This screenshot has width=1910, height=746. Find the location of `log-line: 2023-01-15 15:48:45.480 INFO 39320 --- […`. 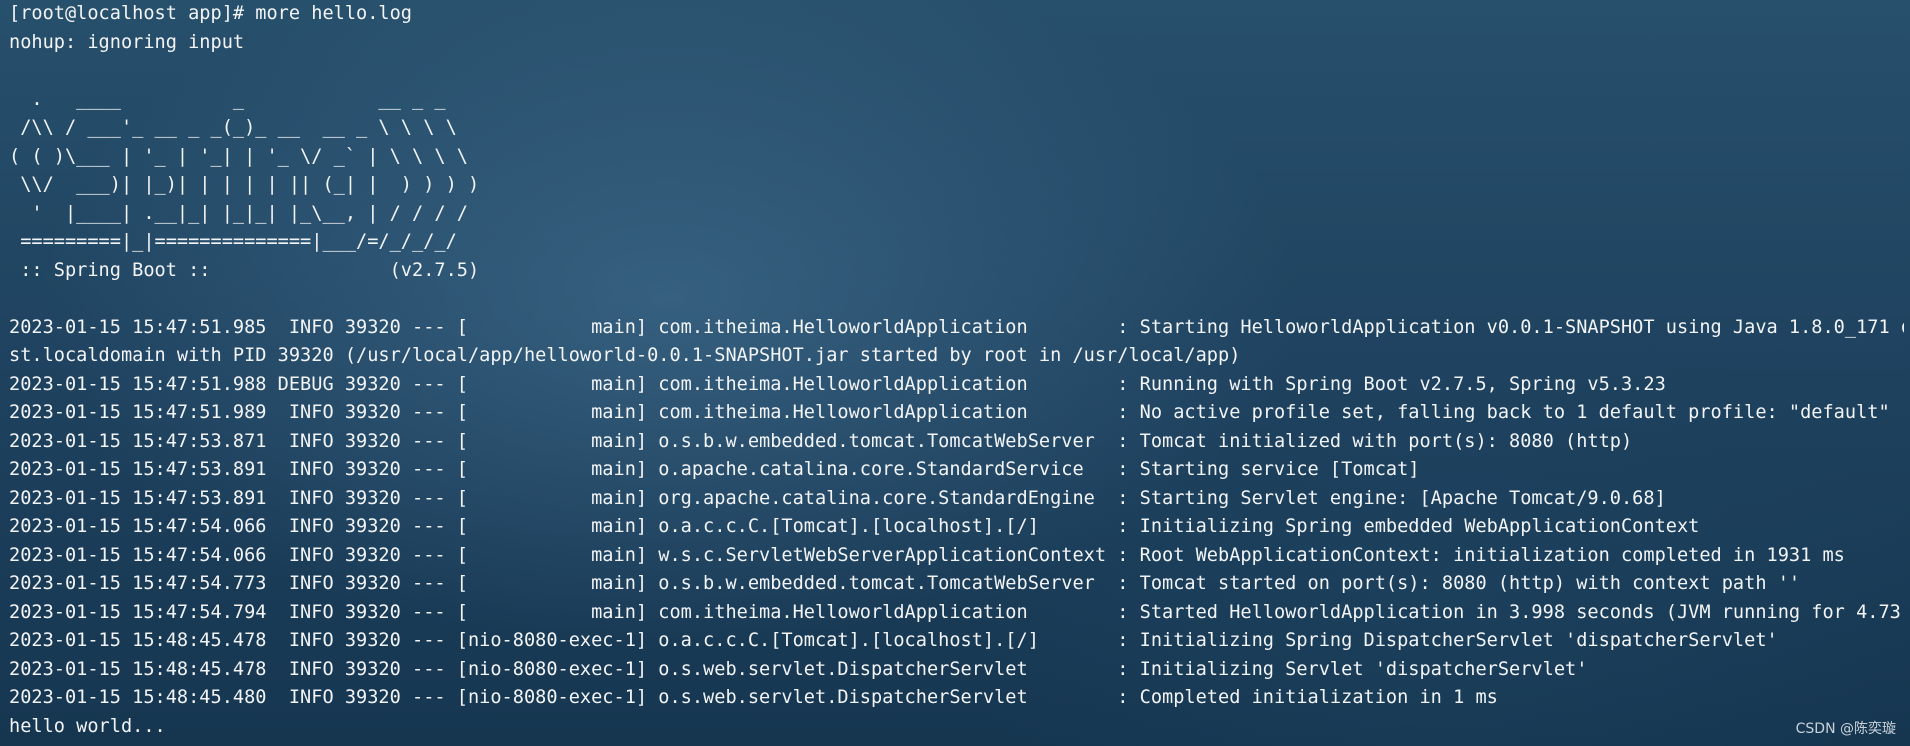

log-line: 2023-01-15 15:48:45.480 INFO 39320 --- [… is located at coordinates (753, 697).